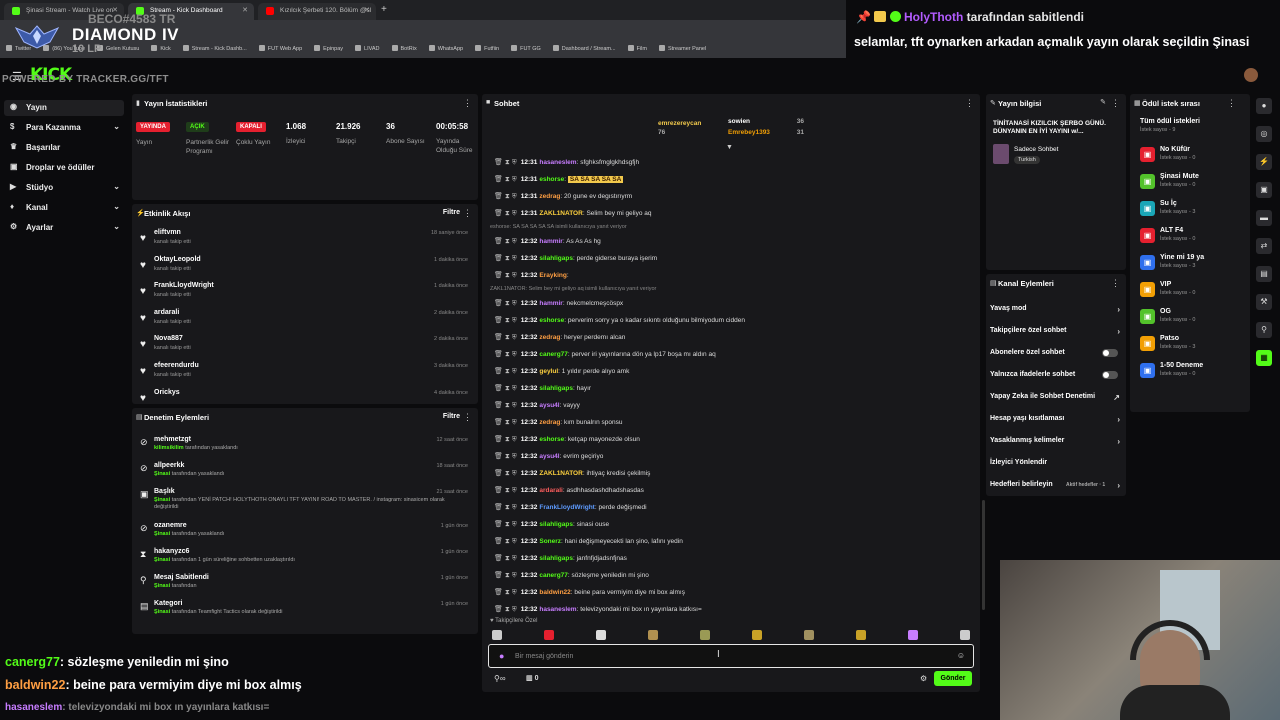  Describe the element at coordinates (367, 10) in the screenshot. I see `close-icon: ✕` at that location.